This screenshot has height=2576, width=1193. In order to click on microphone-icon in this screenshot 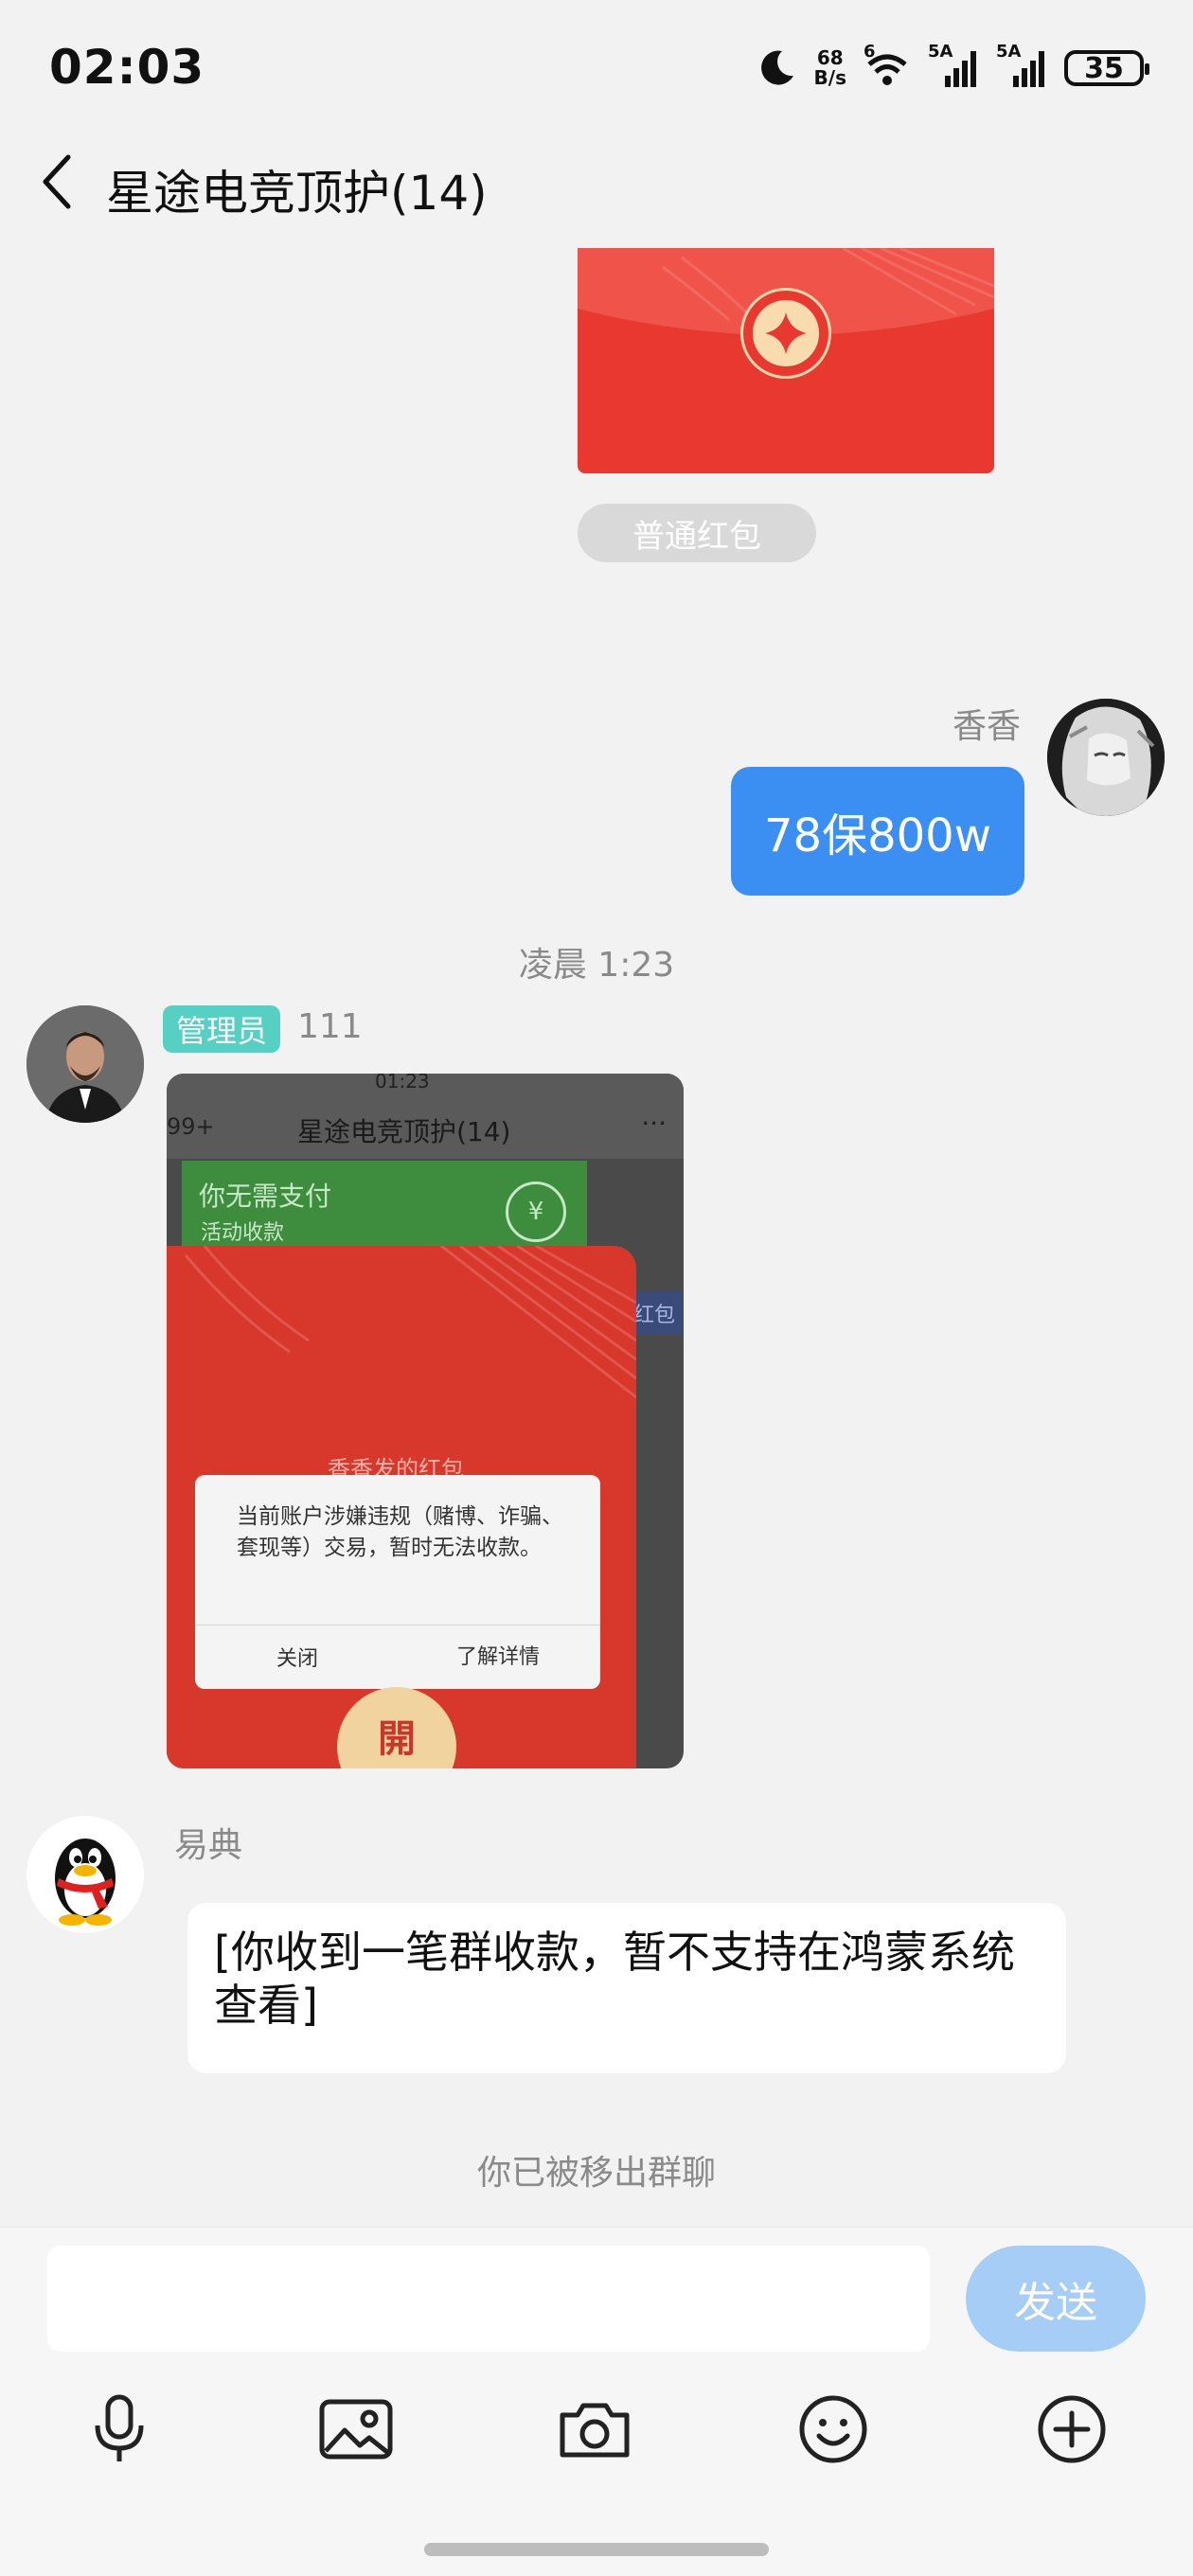, I will do `click(119, 2428)`.